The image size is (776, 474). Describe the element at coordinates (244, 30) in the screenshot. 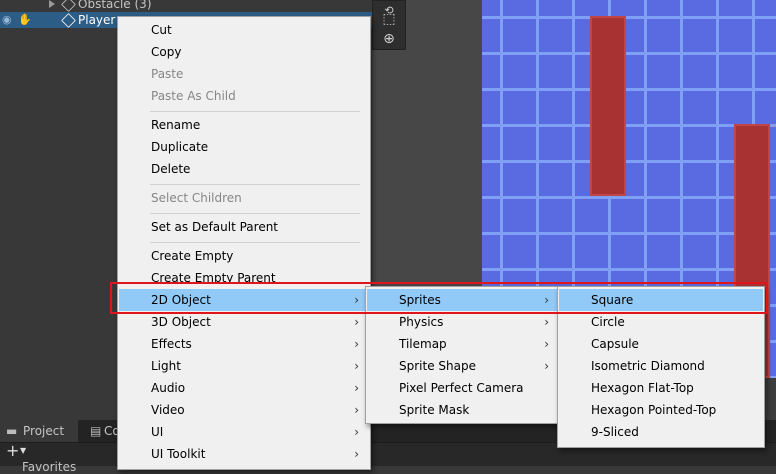

I see `menu-item-cut: Cut` at that location.